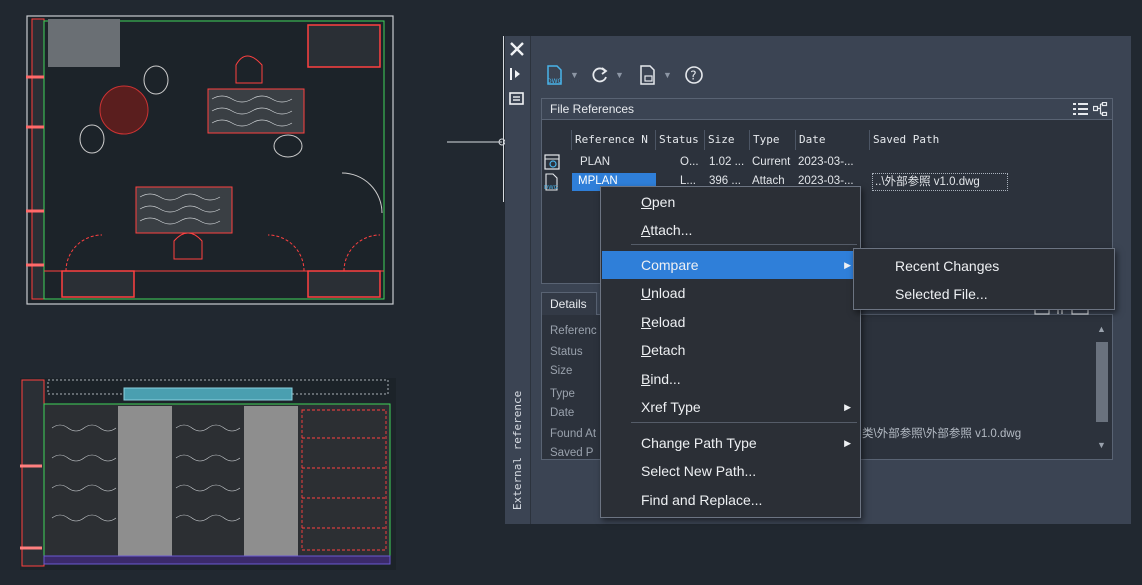 This screenshot has width=1142, height=585. Describe the element at coordinates (833, 140) in the screenshot. I see `column-header-date: Date` at that location.